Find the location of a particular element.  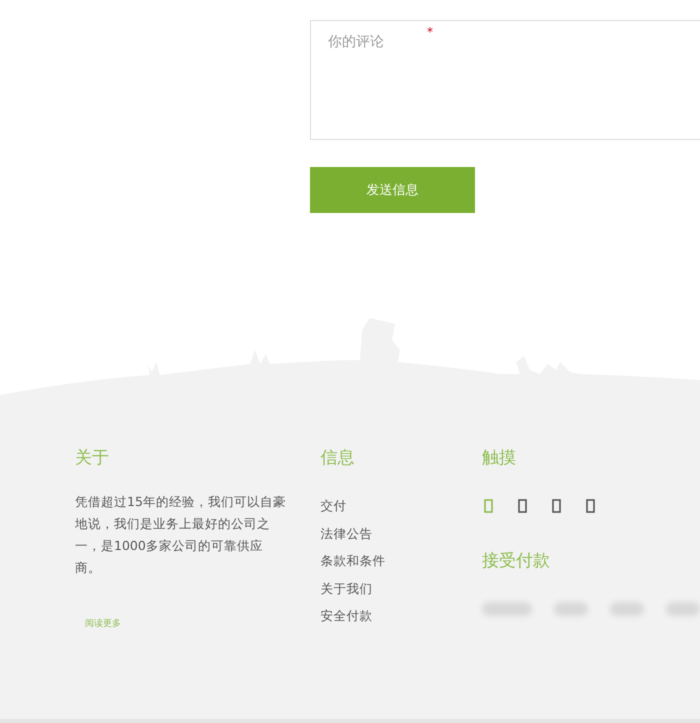

about-text: 凭借超过15年的经验，我们可以自豪地说，我们是业务上最好的公司之一，是1000多家公司的可靠供应商。 is located at coordinates (181, 535).